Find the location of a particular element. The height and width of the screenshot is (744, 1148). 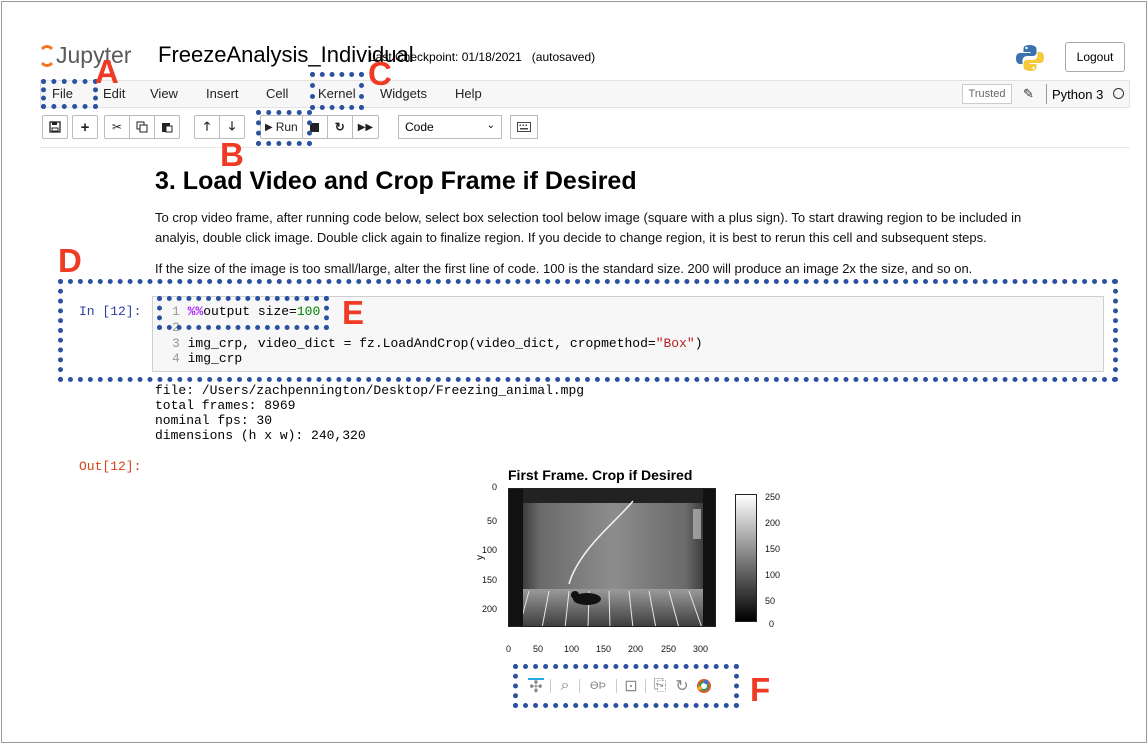

annotation-label-f: F is located at coordinates (760, 689).